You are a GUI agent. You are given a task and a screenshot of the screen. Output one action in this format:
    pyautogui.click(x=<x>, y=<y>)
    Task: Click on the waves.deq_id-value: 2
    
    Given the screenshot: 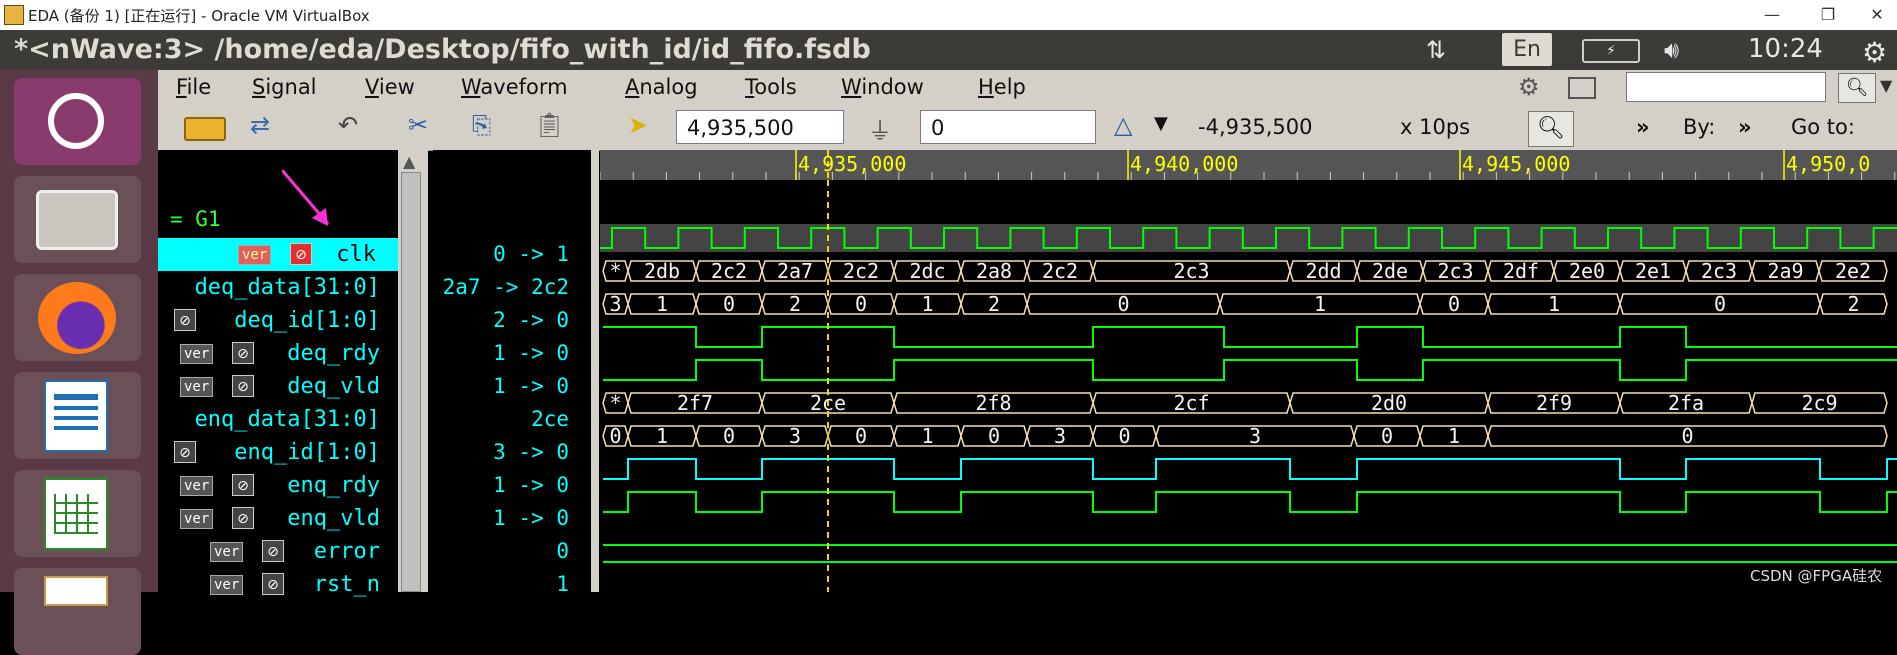 What is the action you would take?
    pyautogui.click(x=795, y=304)
    